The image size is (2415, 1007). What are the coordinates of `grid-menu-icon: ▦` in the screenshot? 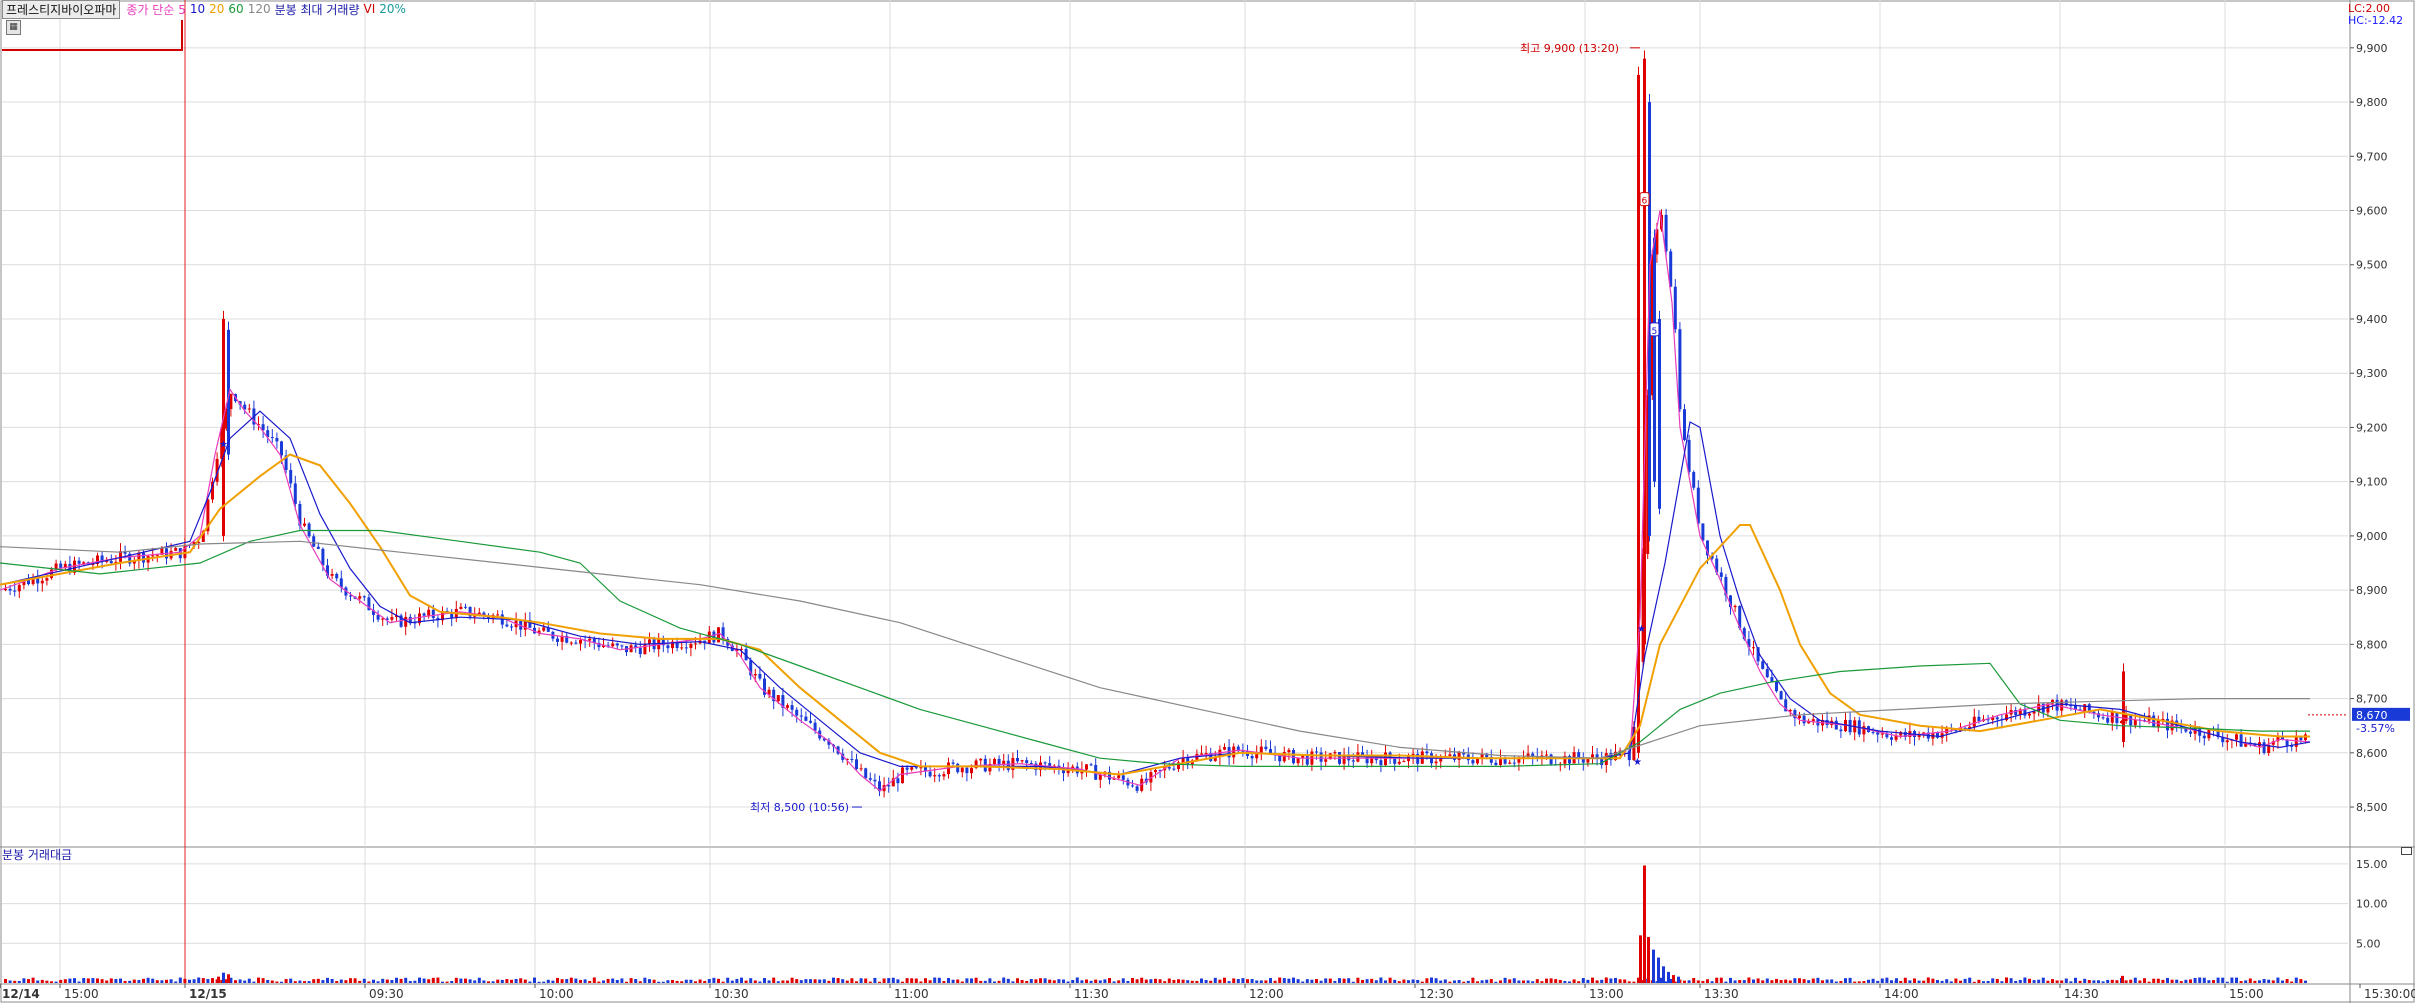 It's located at (13, 27).